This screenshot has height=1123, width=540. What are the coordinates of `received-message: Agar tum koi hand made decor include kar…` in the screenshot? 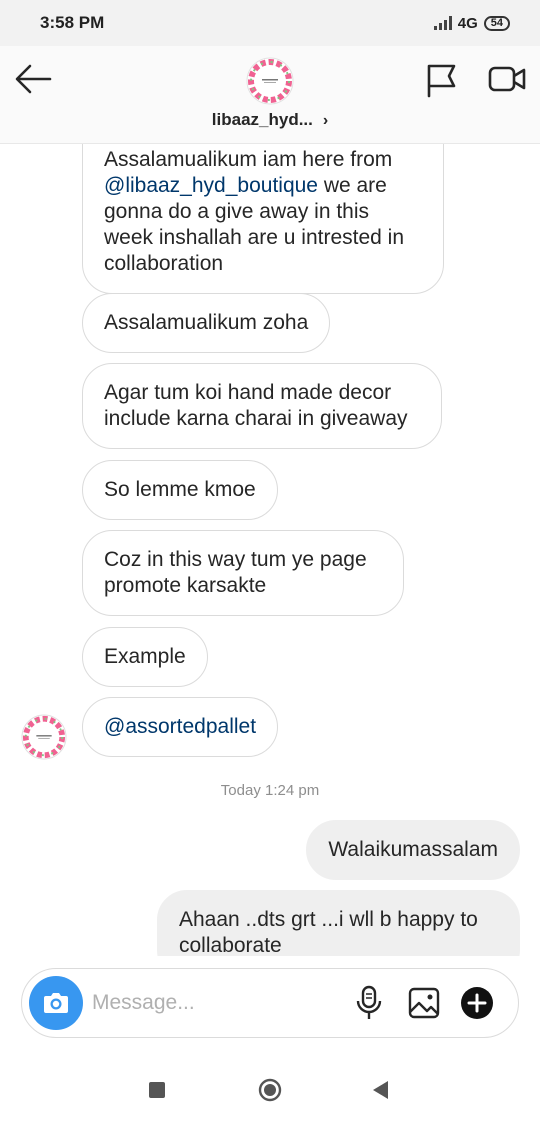 It's located at (262, 406).